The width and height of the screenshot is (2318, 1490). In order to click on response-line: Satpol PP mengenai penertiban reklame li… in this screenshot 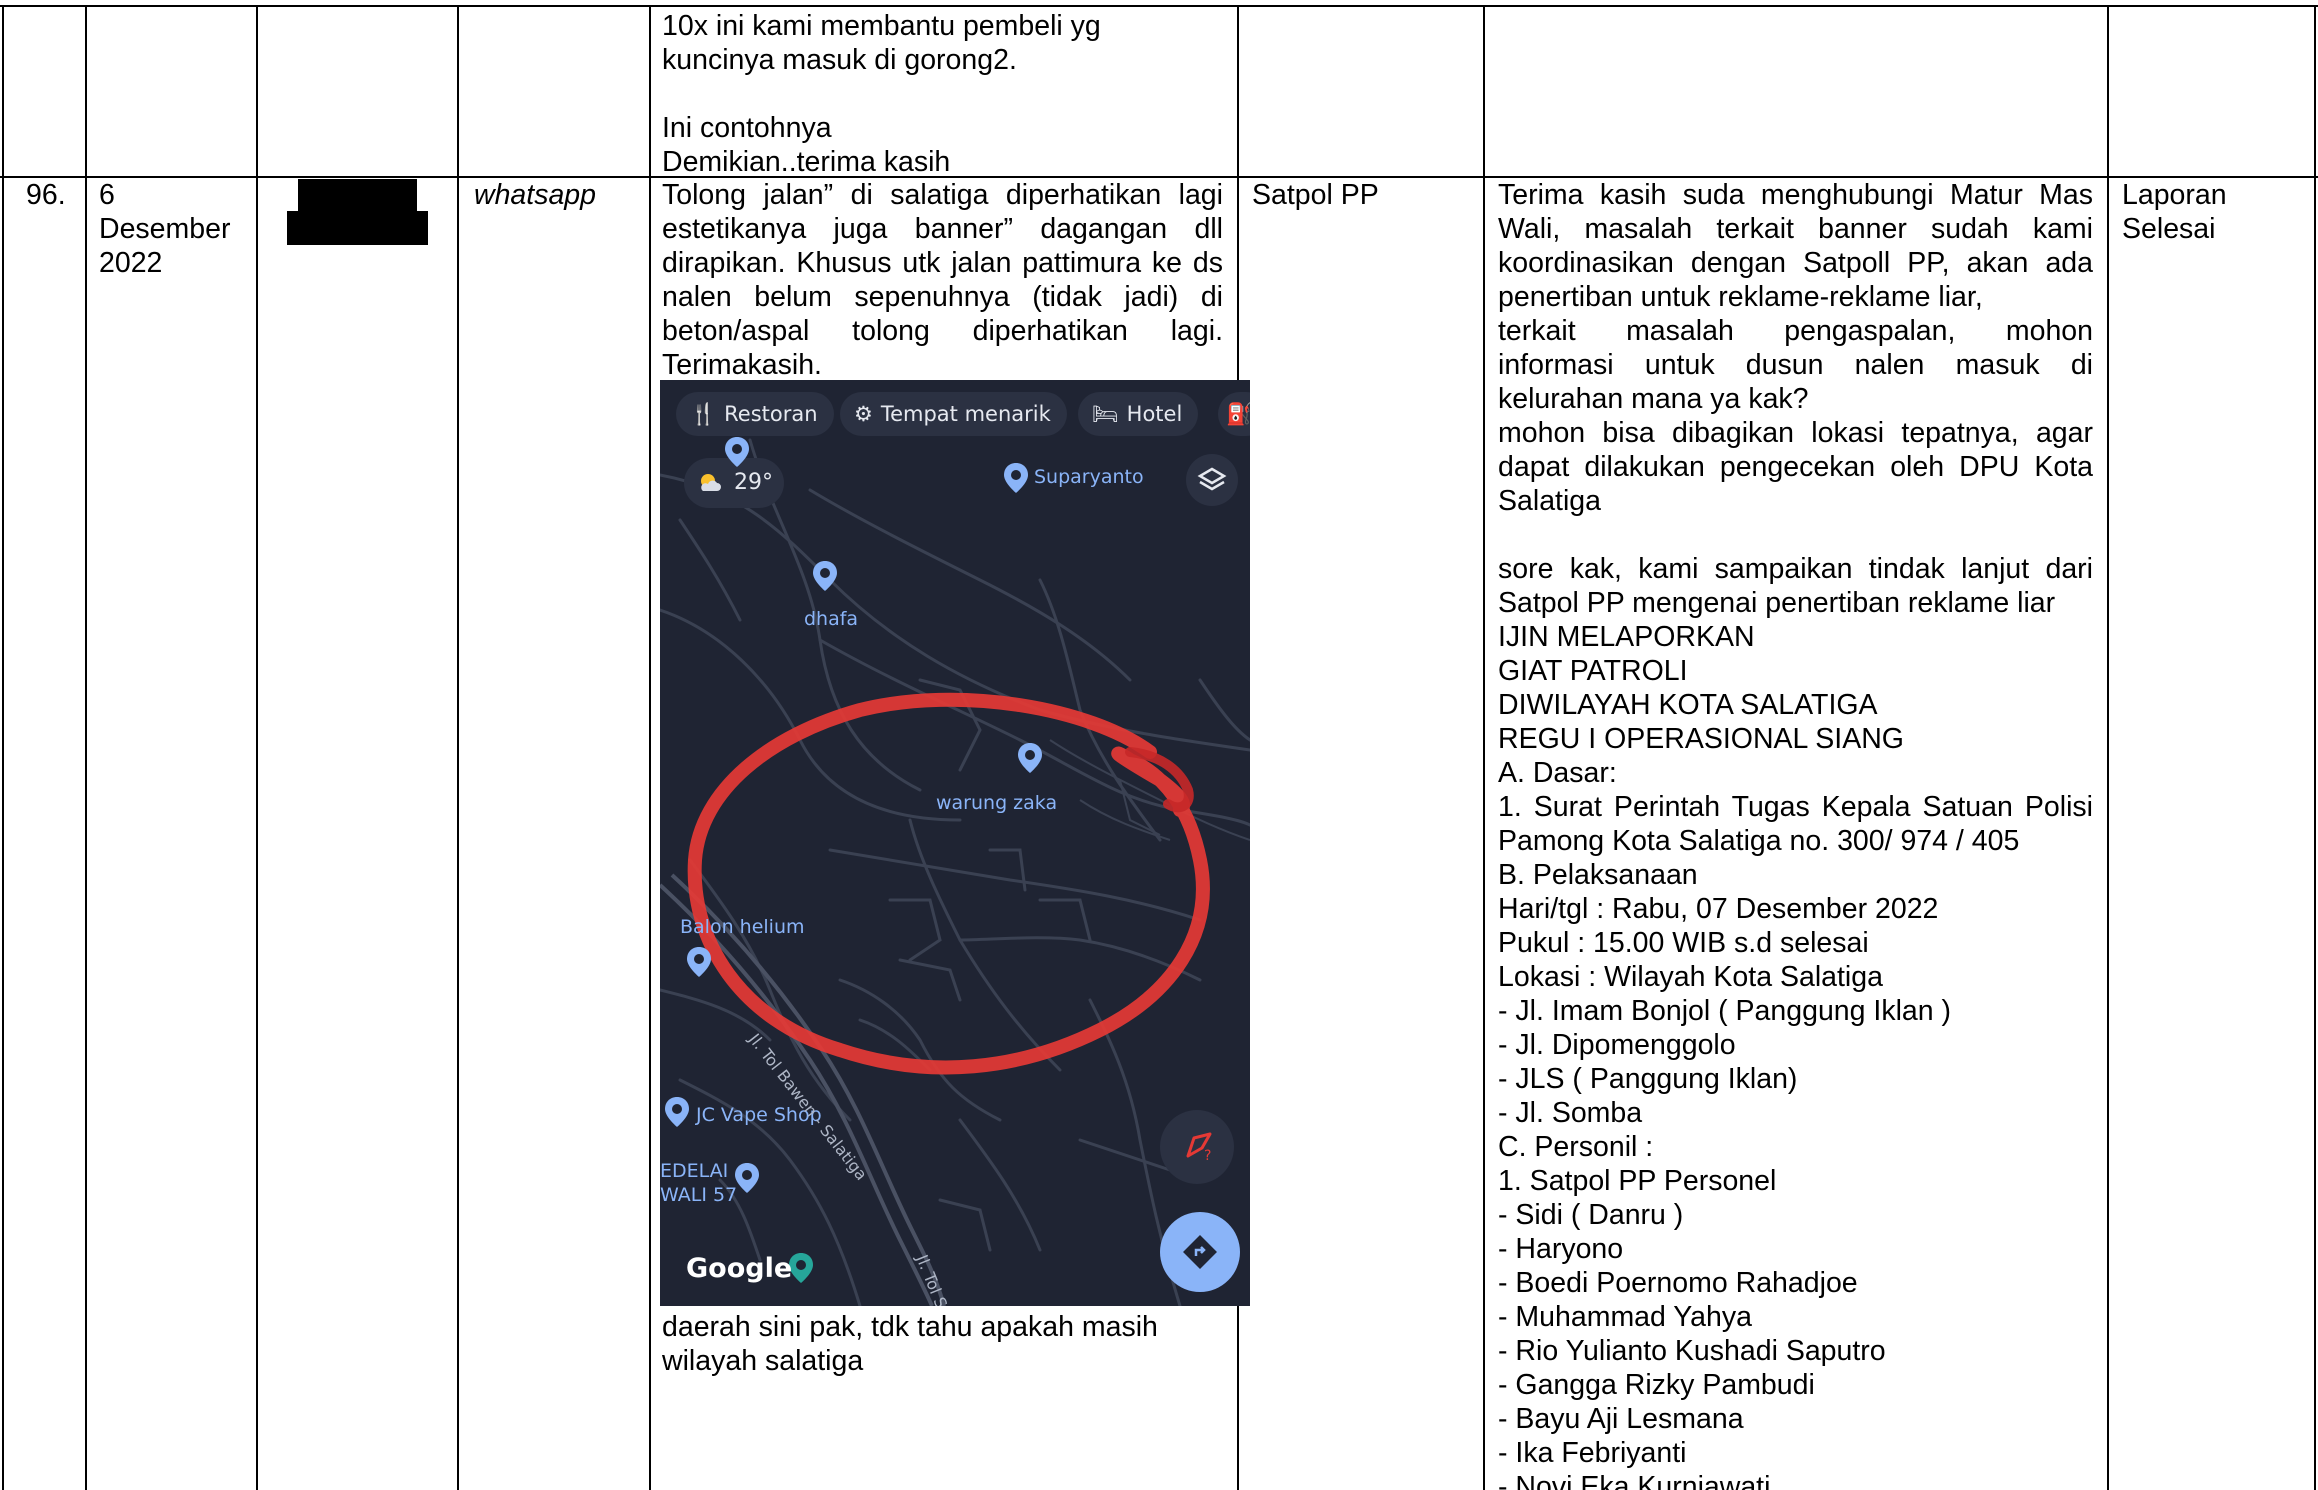, I will do `click(1777, 603)`.